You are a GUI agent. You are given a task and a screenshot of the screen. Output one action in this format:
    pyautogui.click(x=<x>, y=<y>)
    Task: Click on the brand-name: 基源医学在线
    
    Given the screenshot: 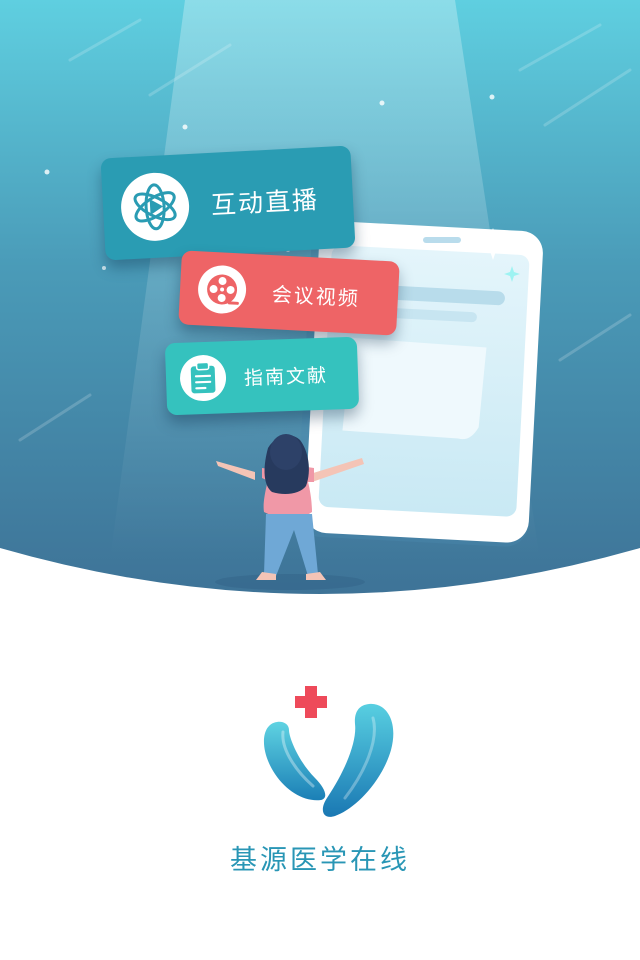 What is the action you would take?
    pyautogui.click(x=320, y=860)
    